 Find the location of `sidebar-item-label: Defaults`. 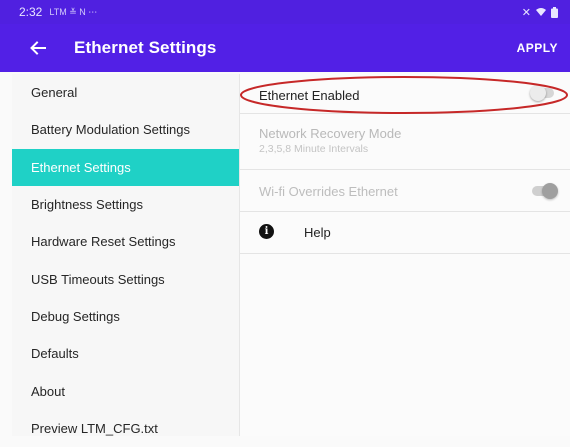

sidebar-item-label: Defaults is located at coordinates (55, 354).